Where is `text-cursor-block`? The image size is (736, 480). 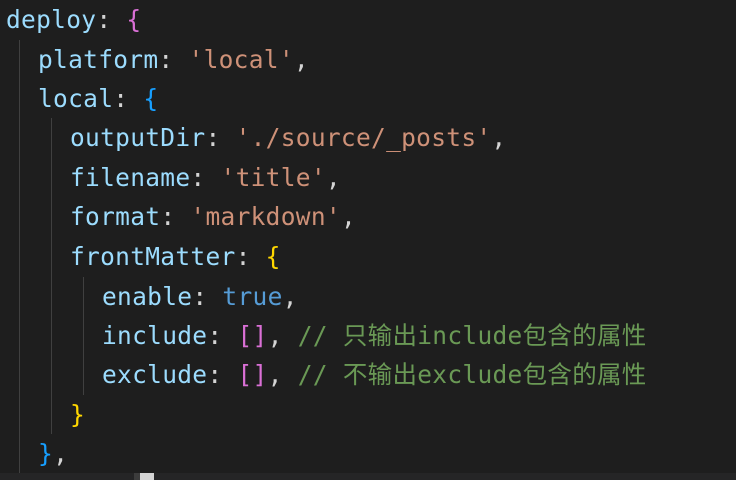 text-cursor-block is located at coordinates (144, 476).